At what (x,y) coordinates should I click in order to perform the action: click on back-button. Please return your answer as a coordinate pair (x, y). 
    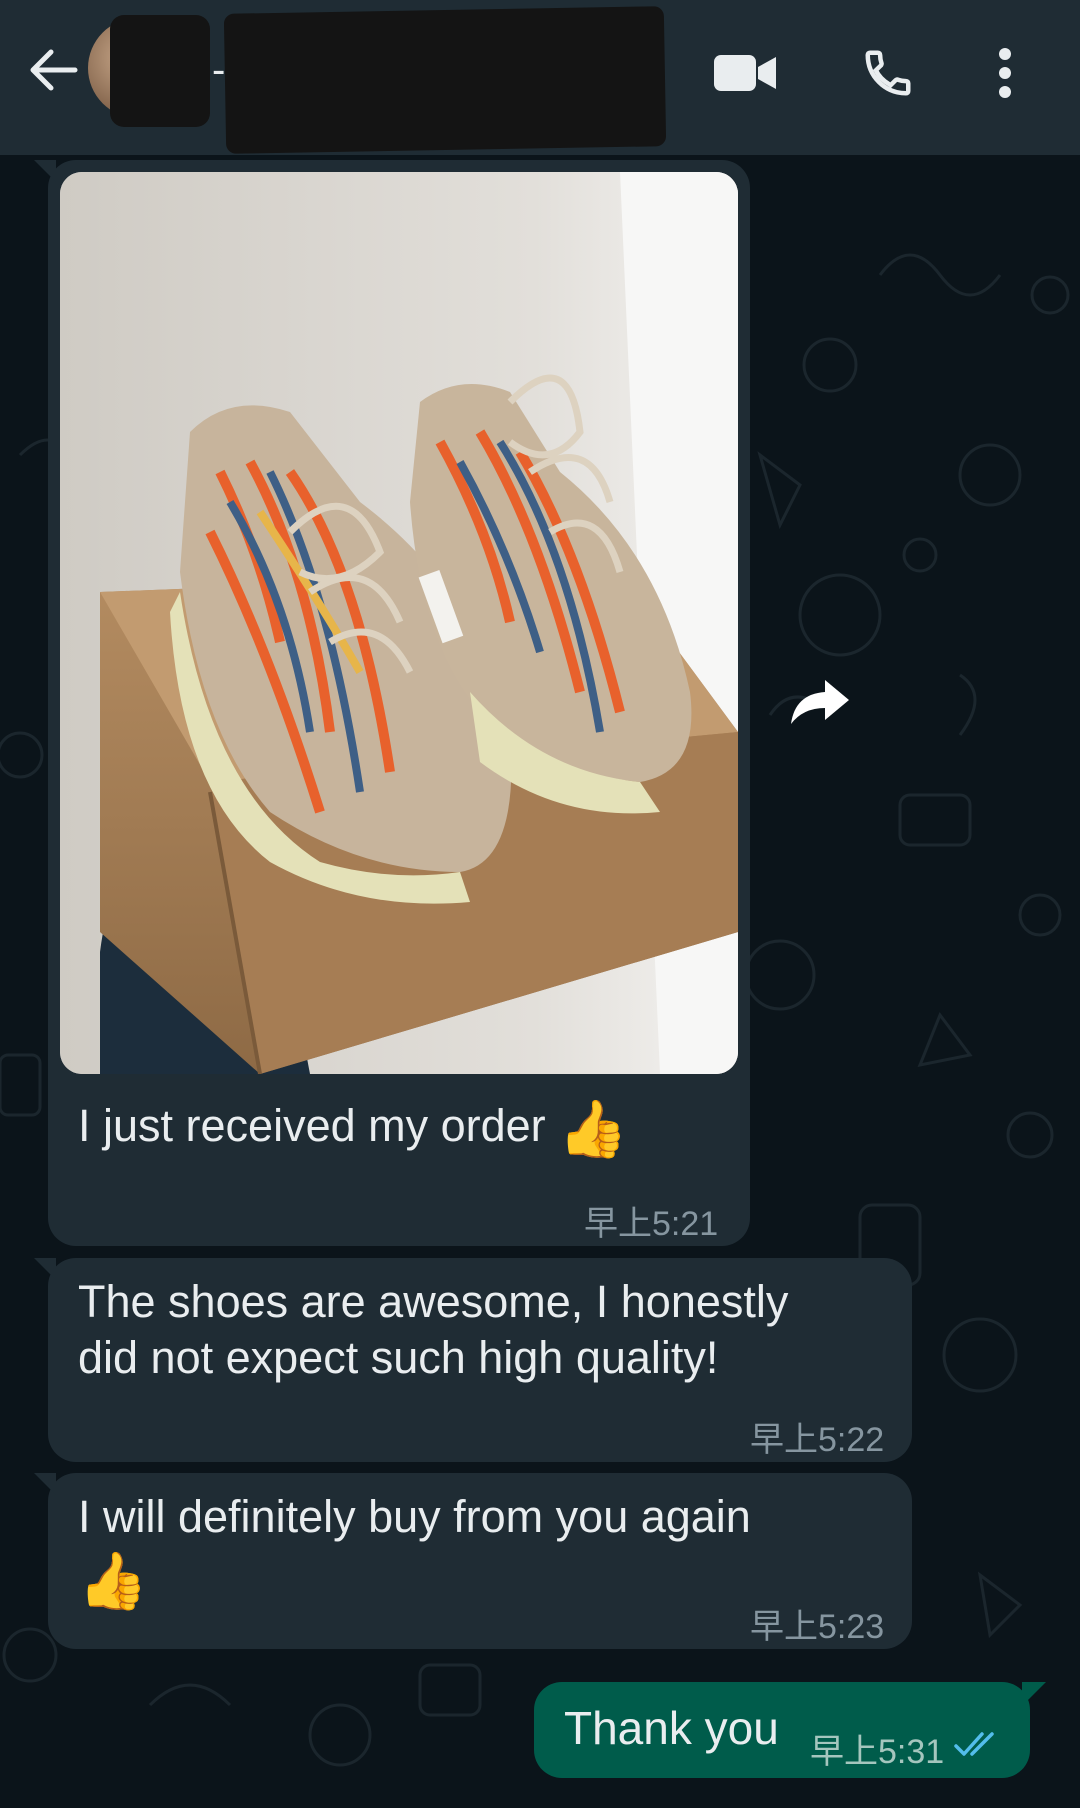
    Looking at the image, I should click on (53, 70).